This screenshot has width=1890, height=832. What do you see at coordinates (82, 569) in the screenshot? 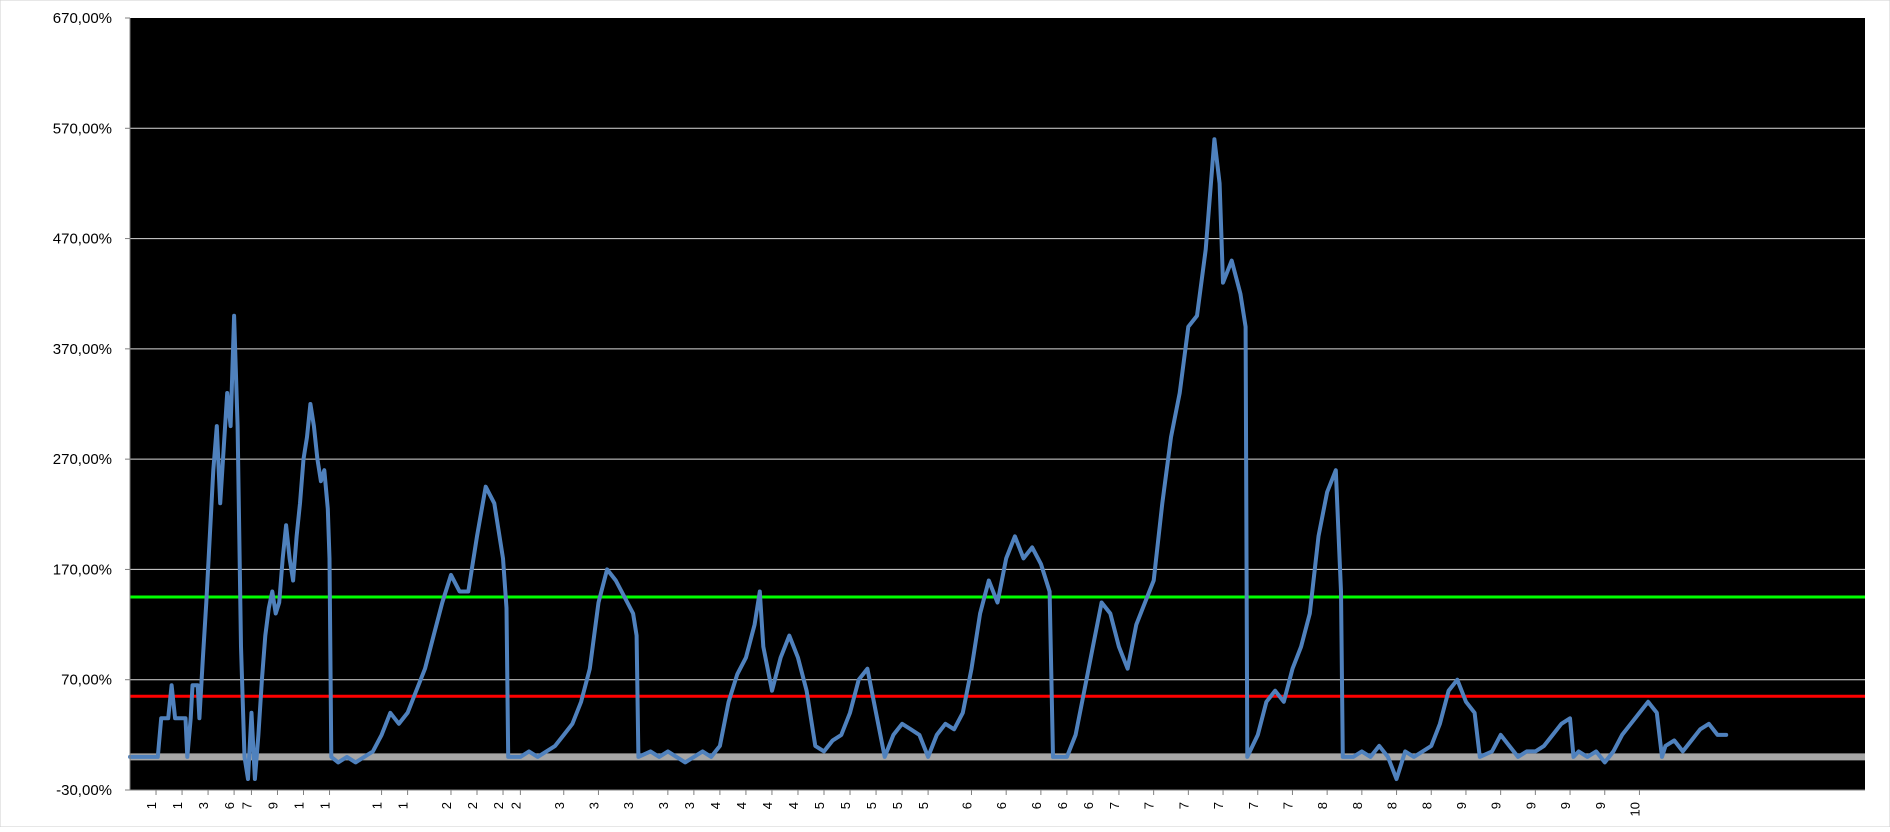
I see `y-tick-label: 170,00%` at bounding box center [82, 569].